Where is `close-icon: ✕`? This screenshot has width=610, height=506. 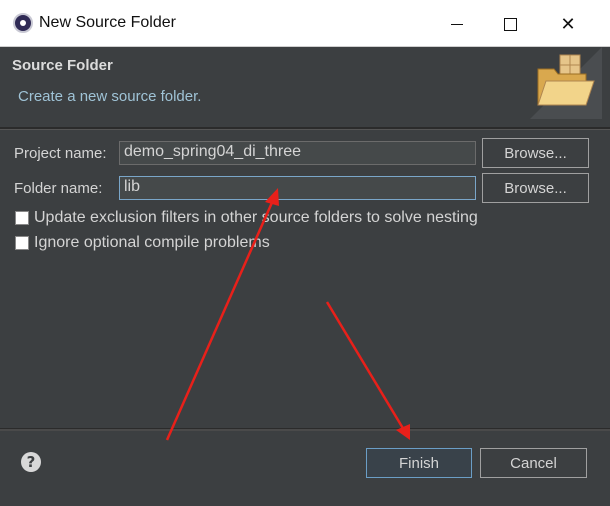 close-icon: ✕ is located at coordinates (568, 24).